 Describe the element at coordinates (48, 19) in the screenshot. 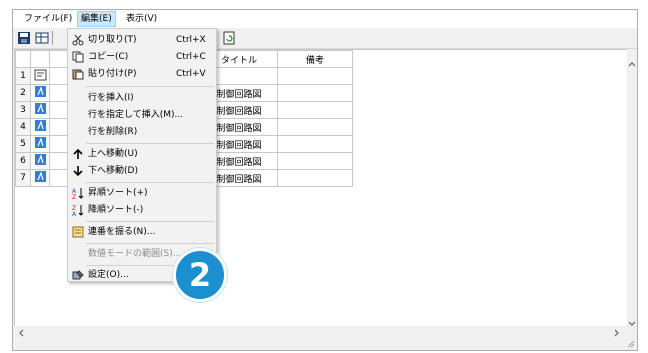

I see `menu-file: ファイル(F)` at that location.